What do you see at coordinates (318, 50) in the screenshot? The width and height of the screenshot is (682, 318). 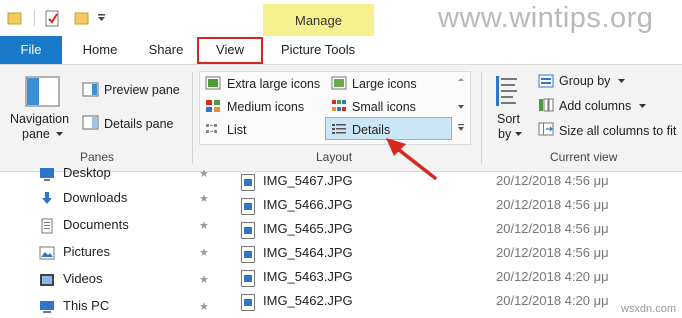 I see `tab-picture-tools: Picture Tools` at bounding box center [318, 50].